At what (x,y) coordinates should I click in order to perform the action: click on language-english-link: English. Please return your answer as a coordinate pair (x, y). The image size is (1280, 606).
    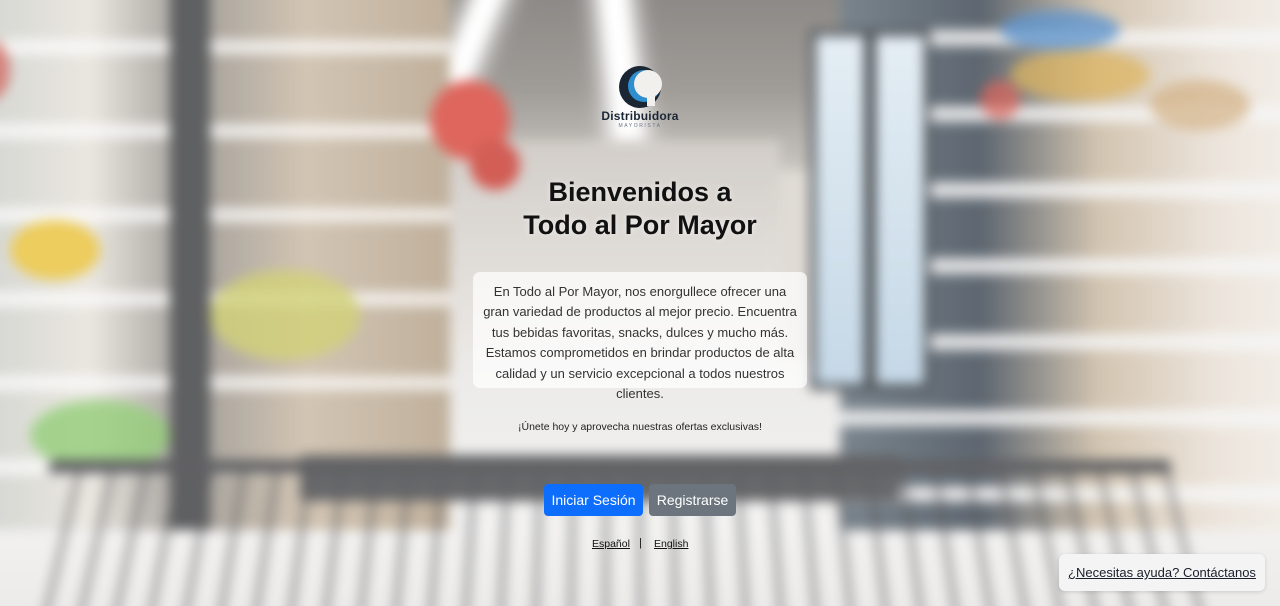
    Looking at the image, I should click on (671, 544).